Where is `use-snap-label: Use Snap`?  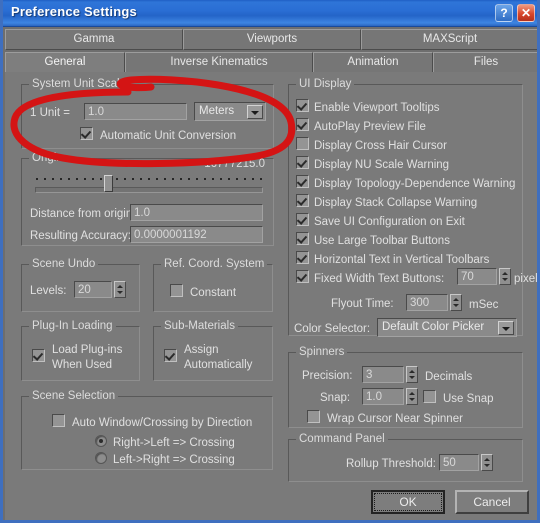 use-snap-label: Use Snap is located at coordinates (468, 399).